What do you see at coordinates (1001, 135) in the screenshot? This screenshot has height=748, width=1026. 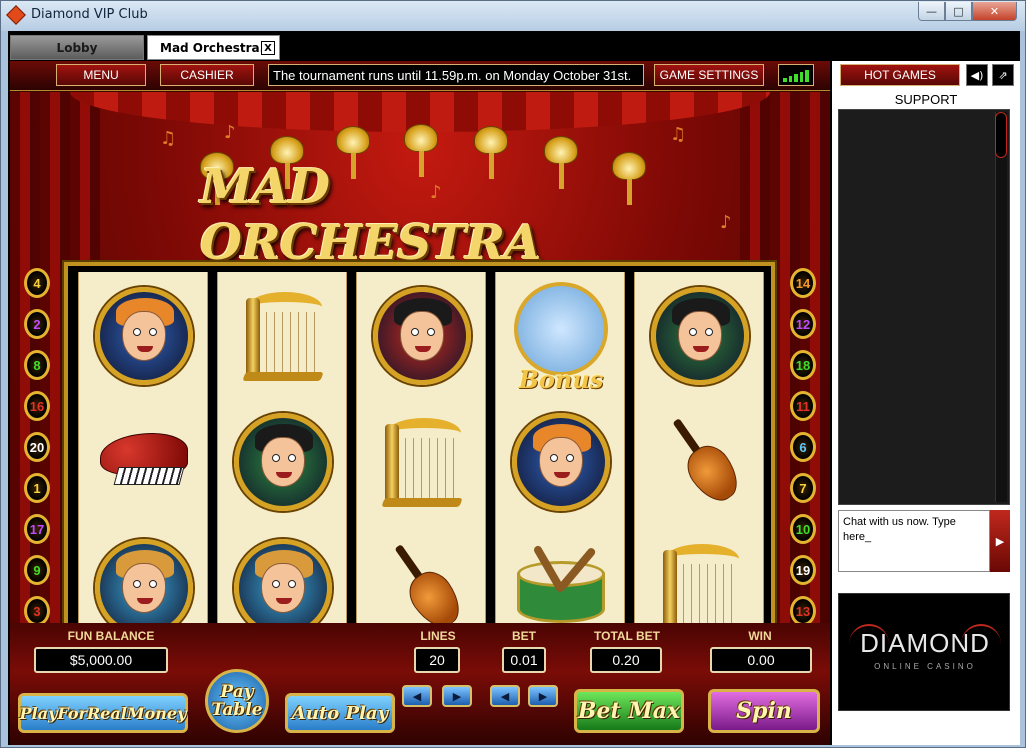 I see `chat-scroll-thumb` at bounding box center [1001, 135].